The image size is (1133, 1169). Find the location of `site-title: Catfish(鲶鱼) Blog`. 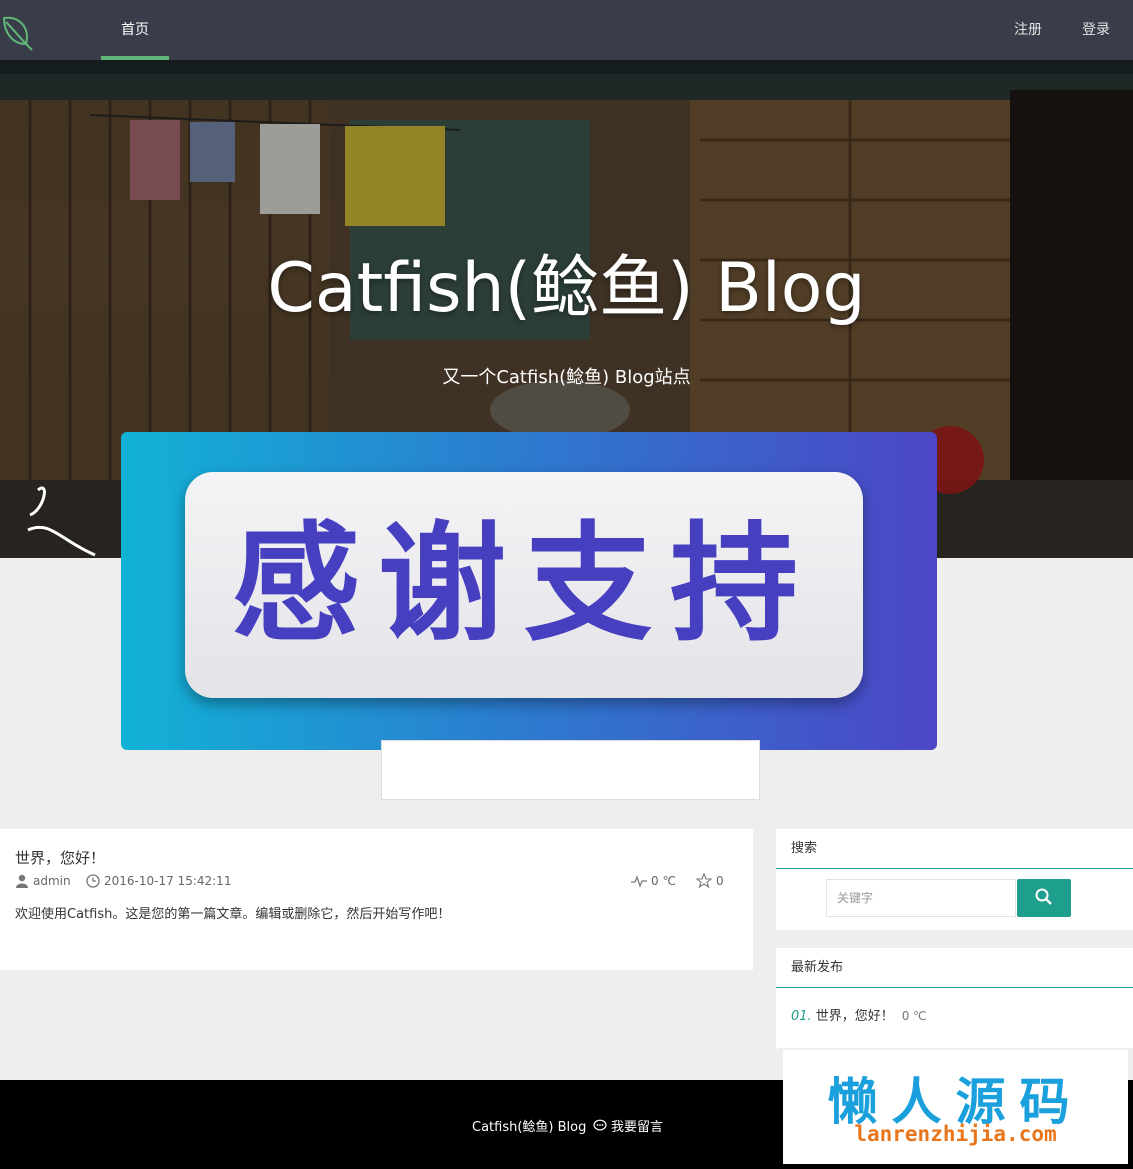

site-title: Catfish(鲶鱼) Blog is located at coordinates (566, 288).